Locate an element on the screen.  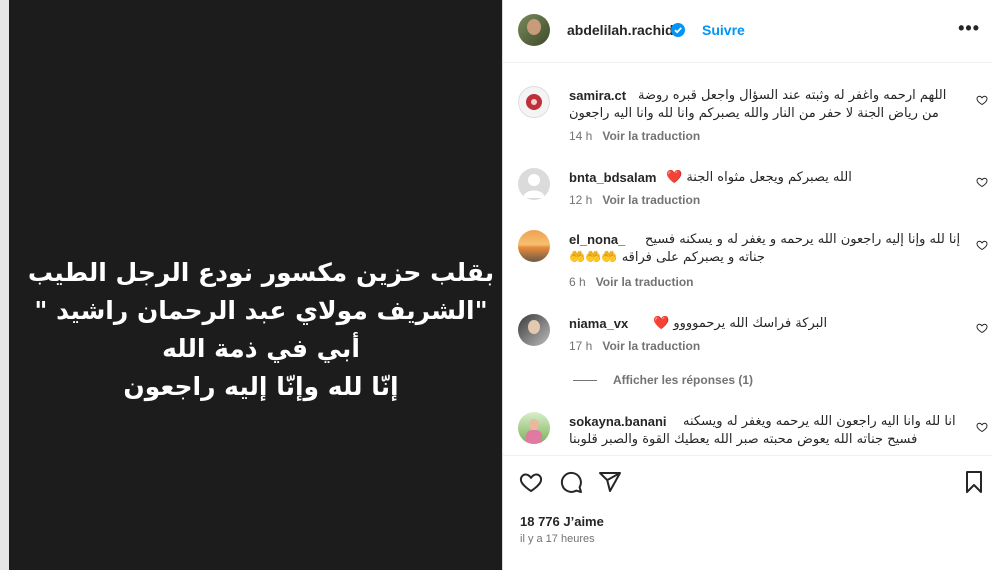
view-replies-button: Afficher les réponses (1) is located at coordinates (663, 380).